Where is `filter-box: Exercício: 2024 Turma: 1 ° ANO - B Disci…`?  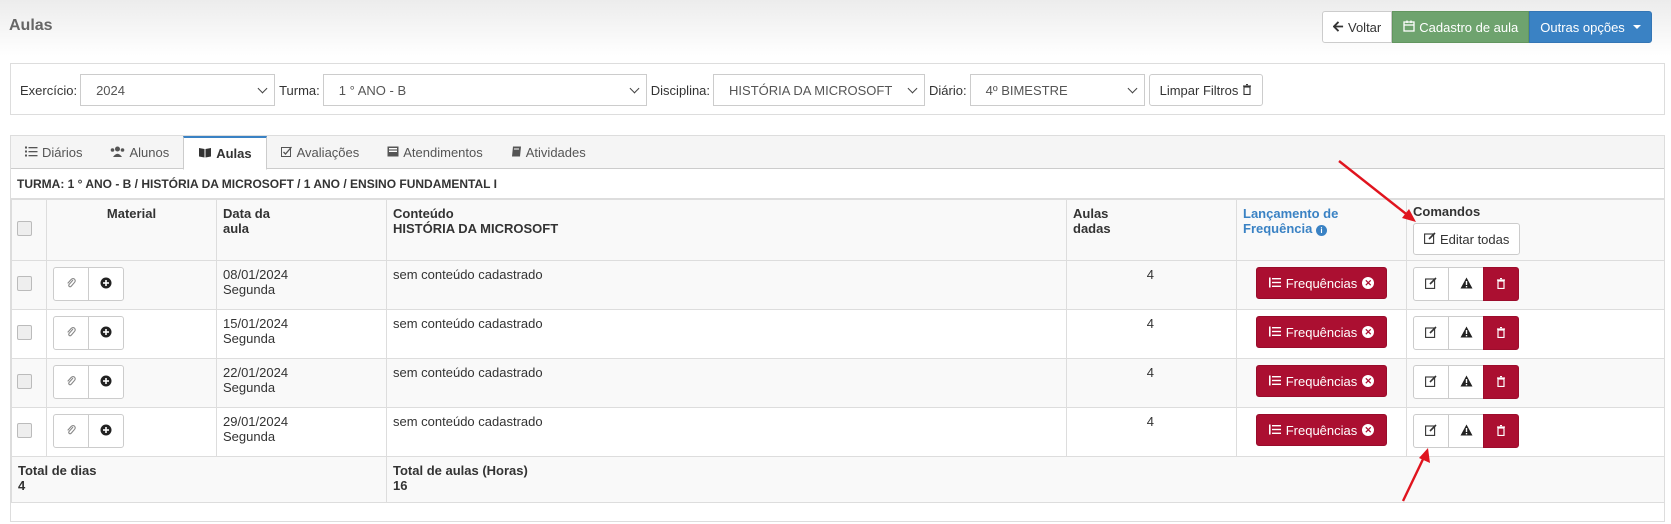 filter-box: Exercício: 2024 Turma: 1 ° ANO - B Disci… is located at coordinates (837, 89).